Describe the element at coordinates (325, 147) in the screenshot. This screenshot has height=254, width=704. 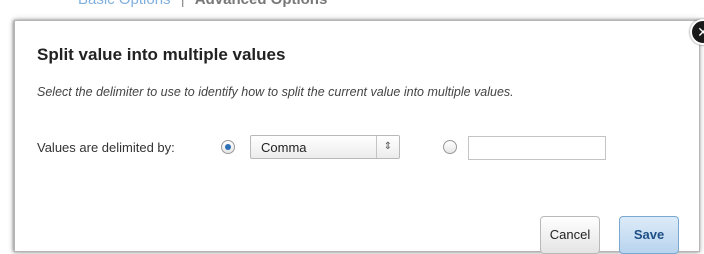
I see `delimiter-select: Comma ⇕` at that location.